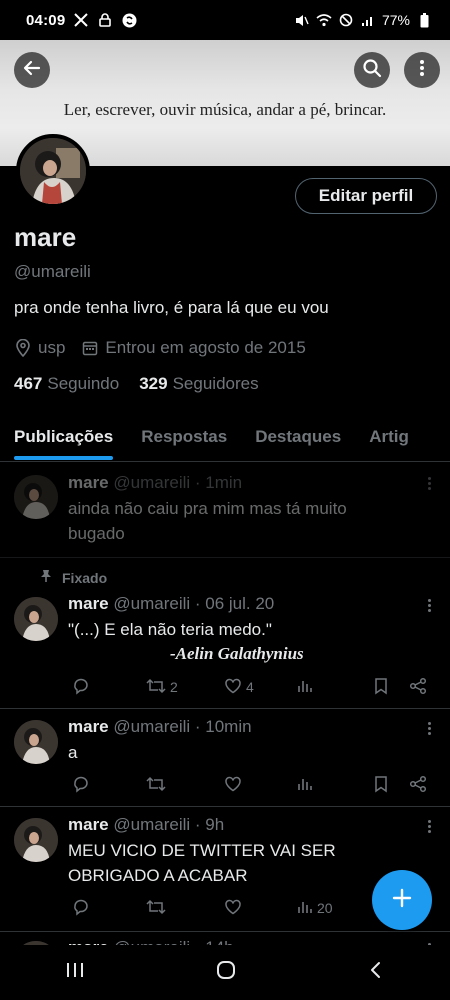 The width and height of the screenshot is (450, 1000). What do you see at coordinates (225, 758) in the screenshot?
I see `post-item: mare @umareili · 10min a` at bounding box center [225, 758].